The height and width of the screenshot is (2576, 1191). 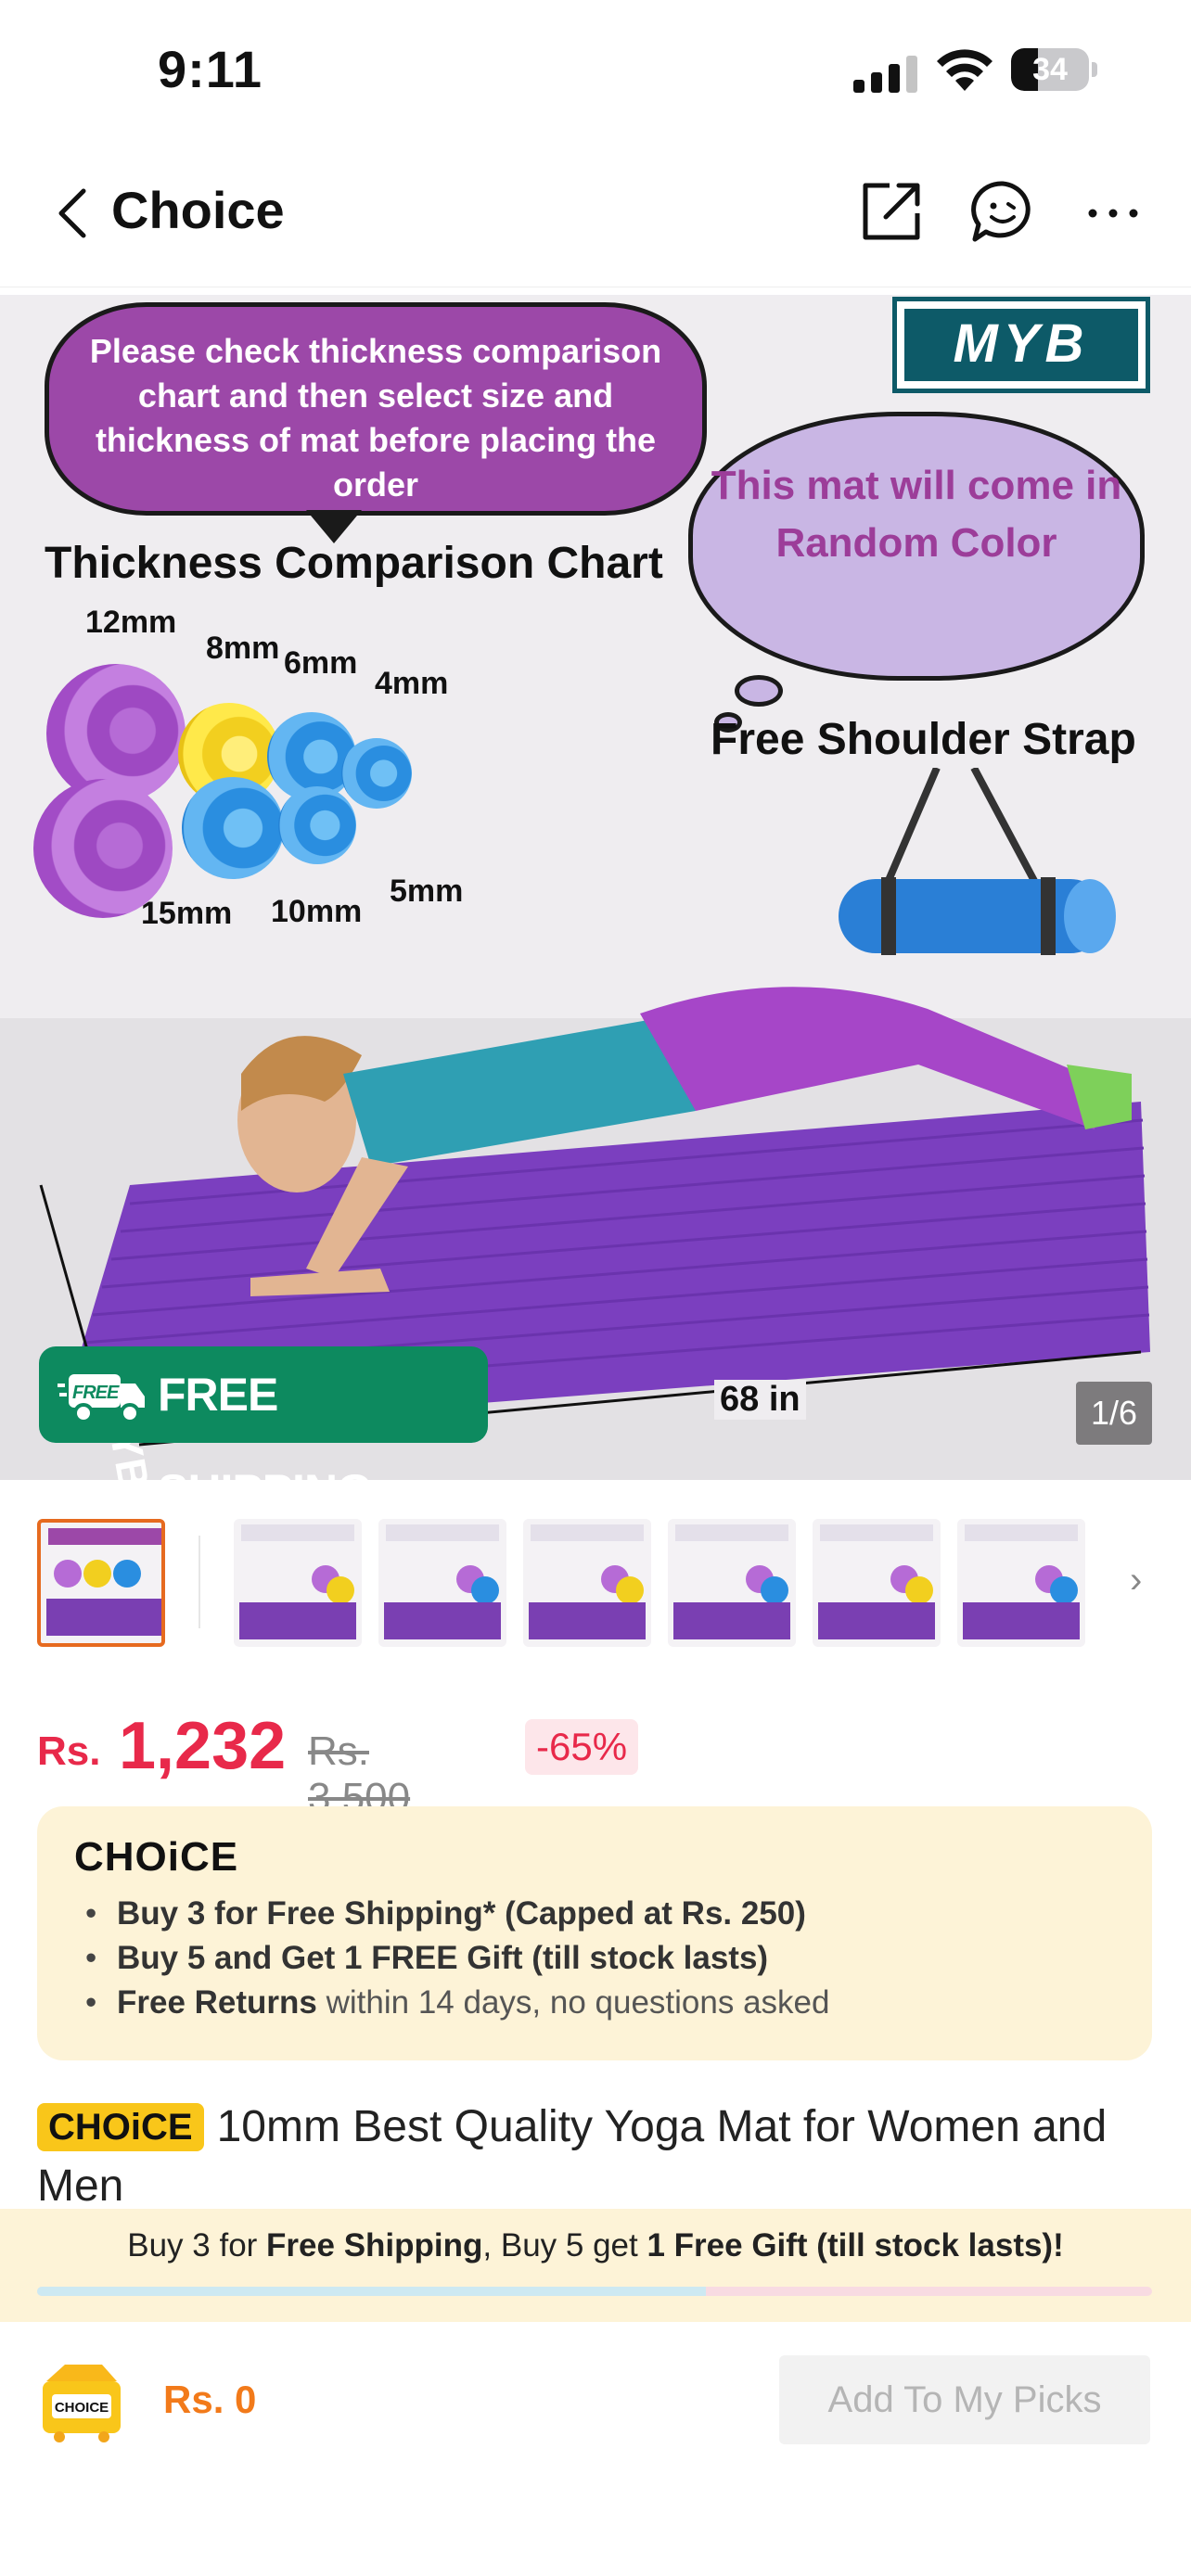 I want to click on mat-roll-10mm, so click(x=233, y=828).